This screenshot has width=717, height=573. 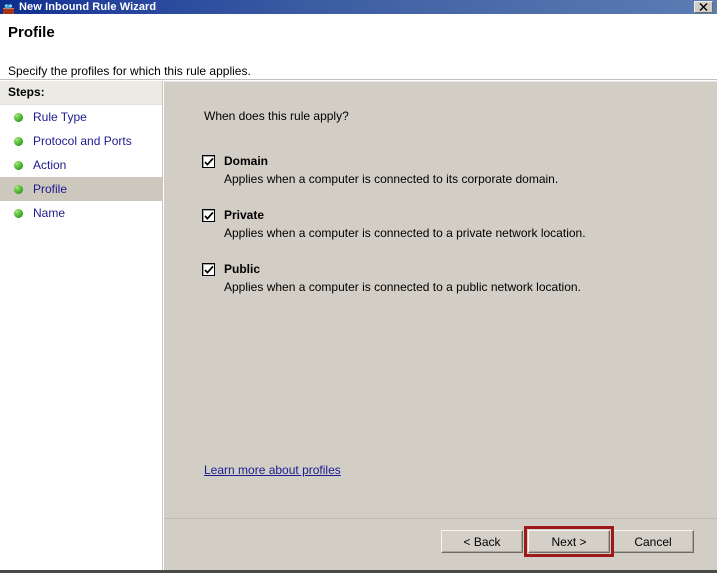 What do you see at coordinates (81, 165) in the screenshot?
I see `sidebar-item-action: Action` at bounding box center [81, 165].